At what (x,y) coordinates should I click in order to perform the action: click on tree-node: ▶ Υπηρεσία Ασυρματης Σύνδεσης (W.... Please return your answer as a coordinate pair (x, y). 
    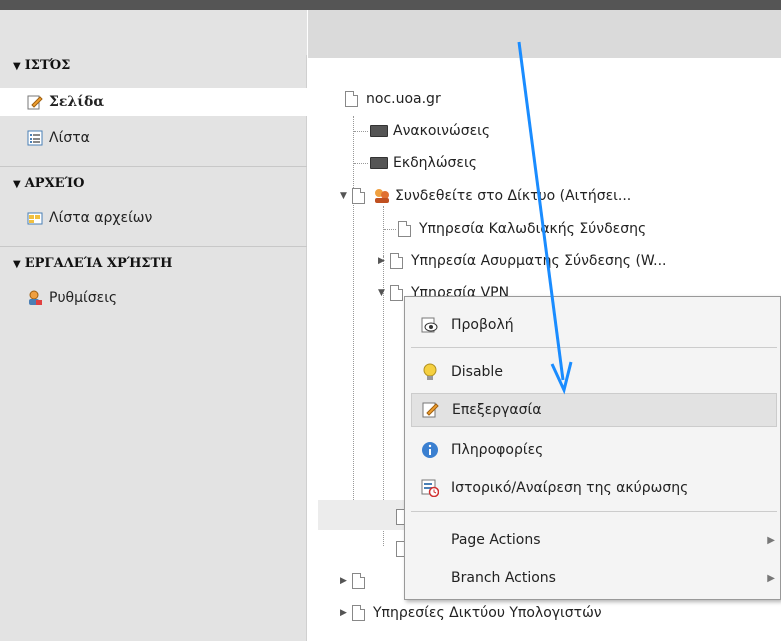
    Looking at the image, I should click on (522, 261).